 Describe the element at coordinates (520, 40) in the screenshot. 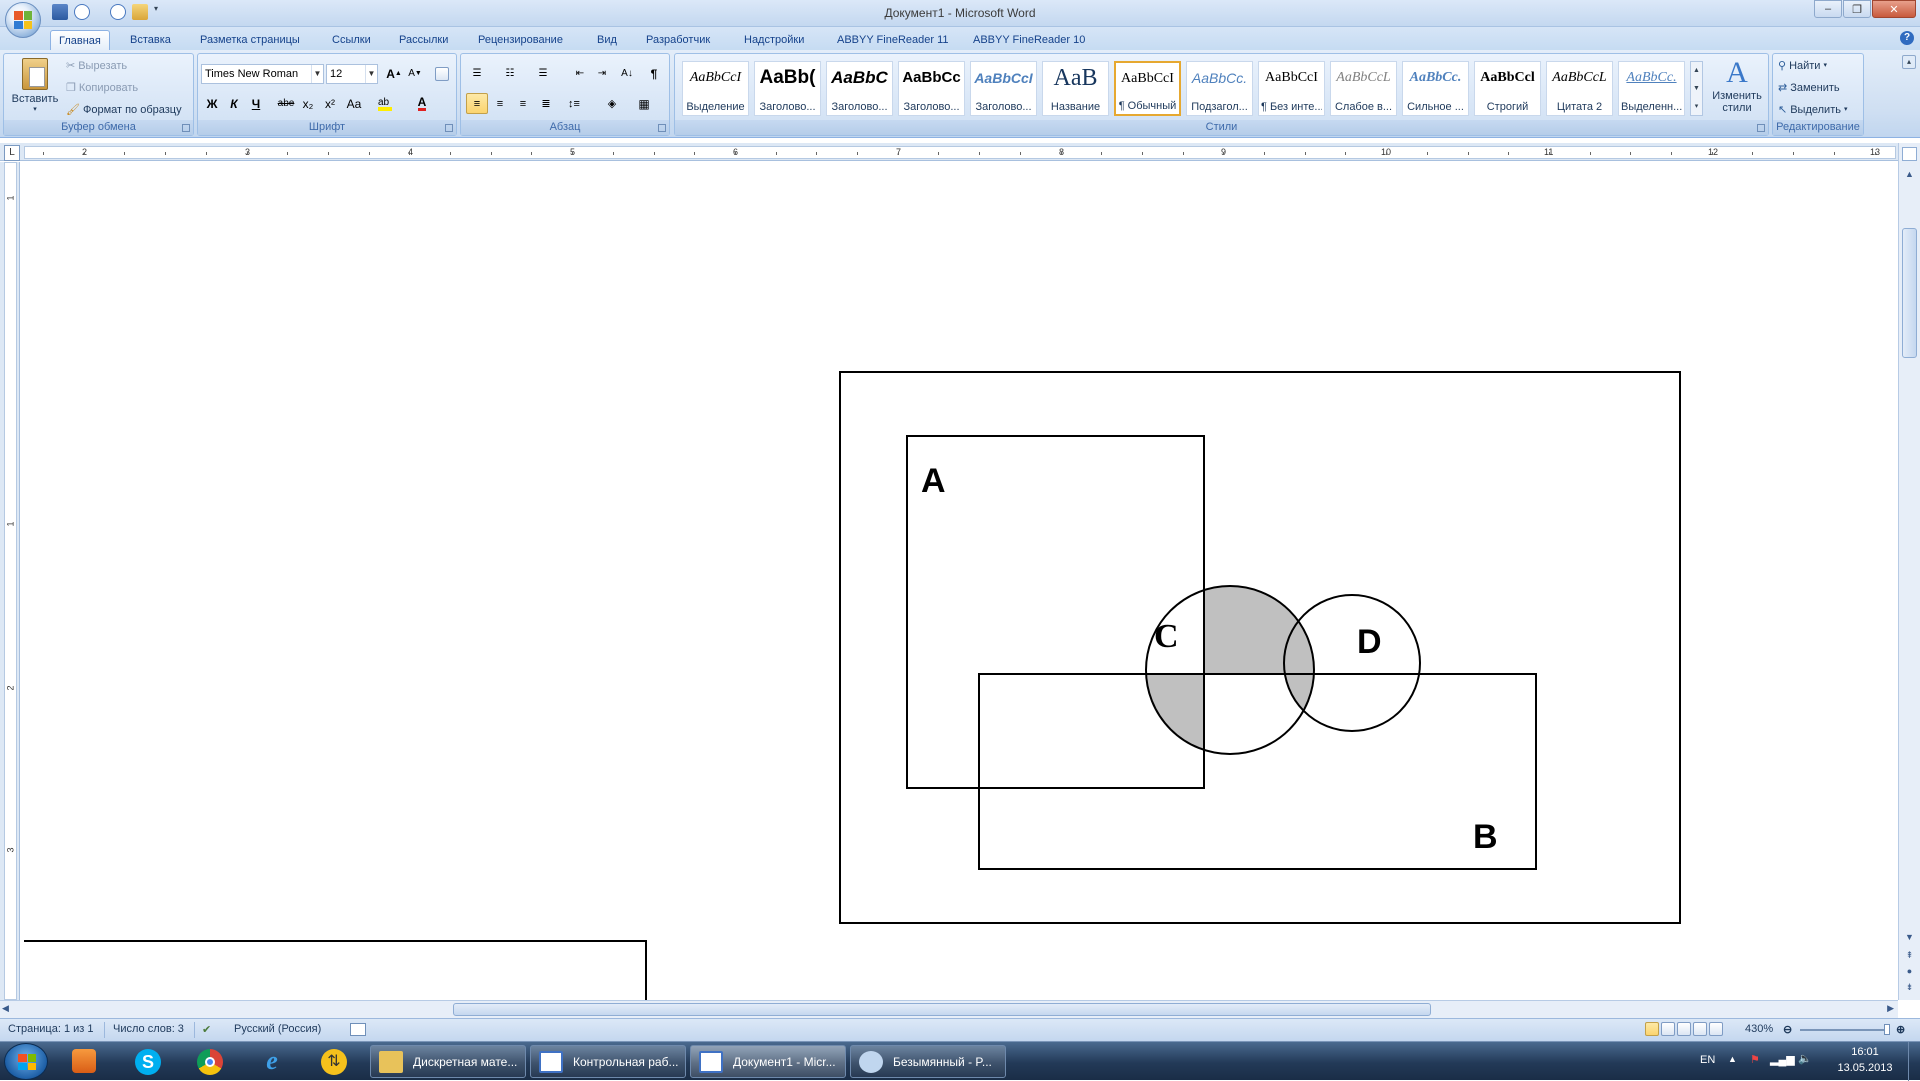

I see `tab-review: Рецензирование` at that location.